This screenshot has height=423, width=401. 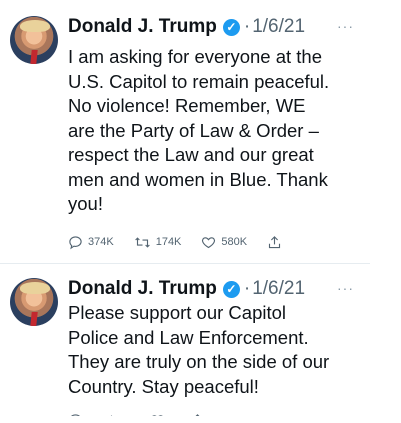 I want to click on reply-icon, so click(x=75, y=414).